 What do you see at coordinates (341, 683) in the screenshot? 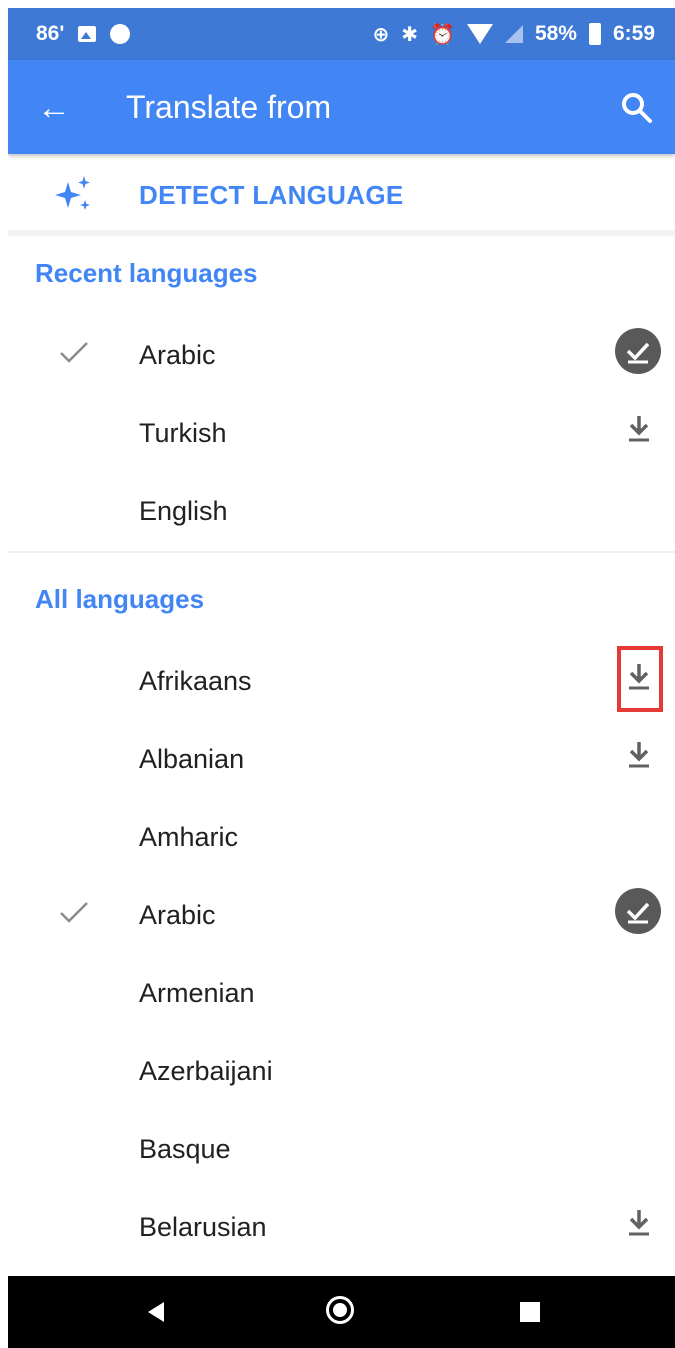
I see `language-row-afrikaans: Afrikaans` at bounding box center [341, 683].